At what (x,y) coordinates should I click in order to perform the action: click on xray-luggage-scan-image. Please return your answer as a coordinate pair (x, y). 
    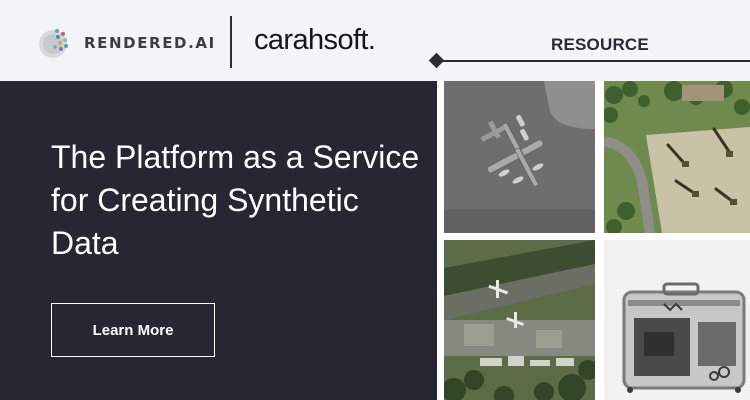
    Looking at the image, I should click on (677, 320).